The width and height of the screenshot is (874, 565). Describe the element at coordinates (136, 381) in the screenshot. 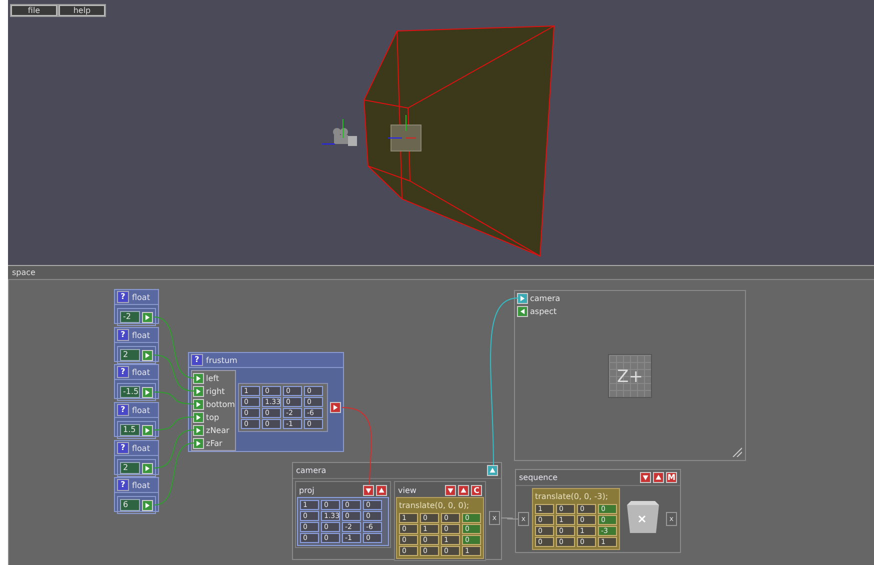

I see `float-node: ? float -1.5` at that location.